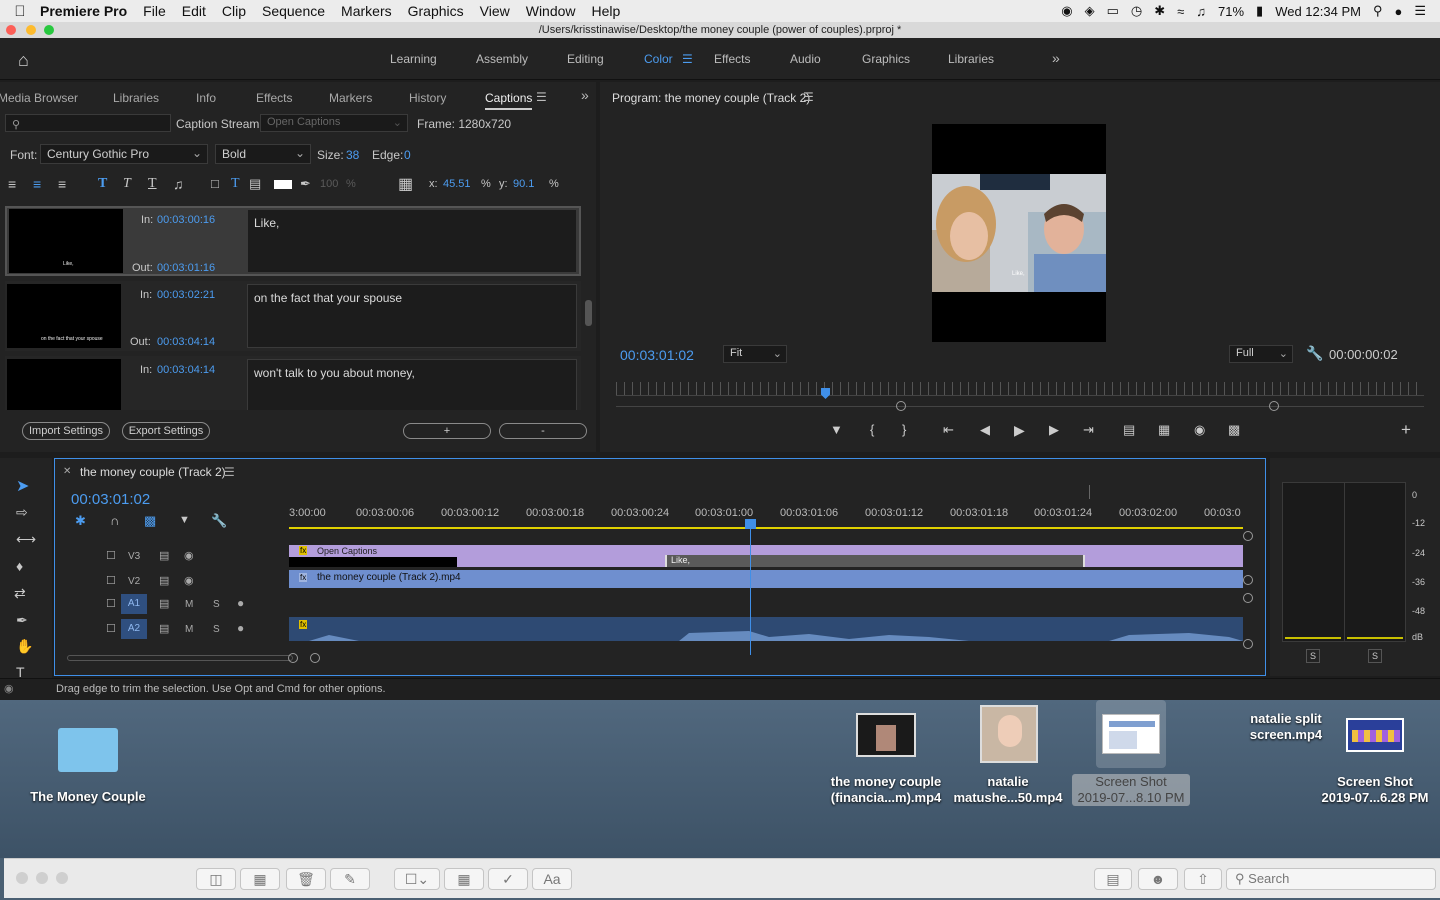  I want to click on tab-media-browser: Media Browser, so click(39, 98).